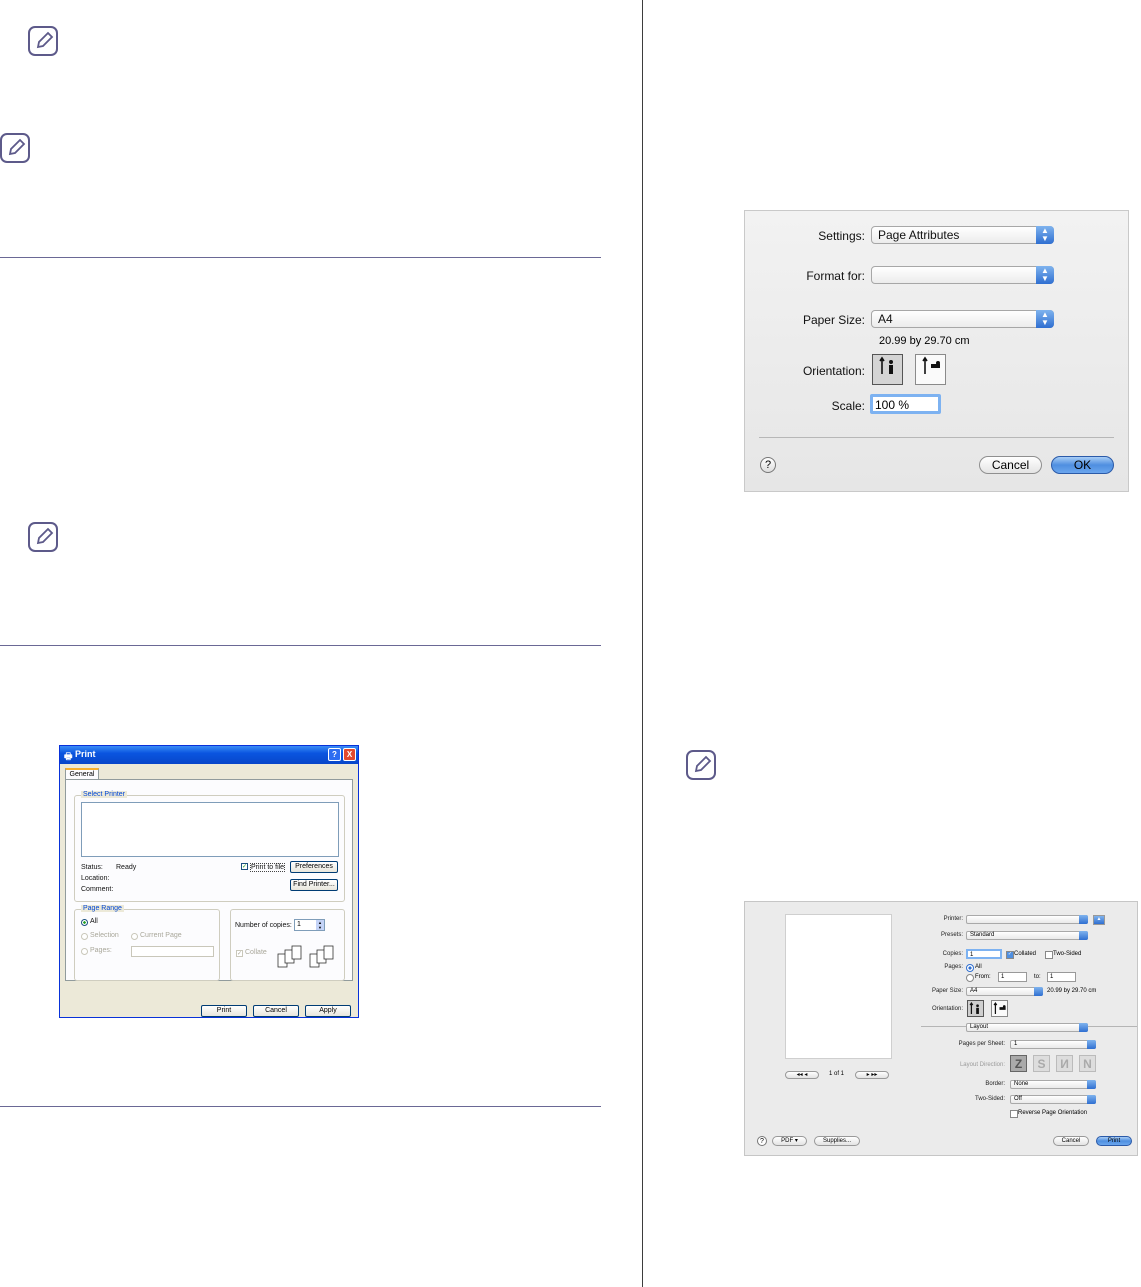 The height and width of the screenshot is (1287, 1141). Describe the element at coordinates (1052, 977) in the screenshot. I see `to-value: 1` at that location.